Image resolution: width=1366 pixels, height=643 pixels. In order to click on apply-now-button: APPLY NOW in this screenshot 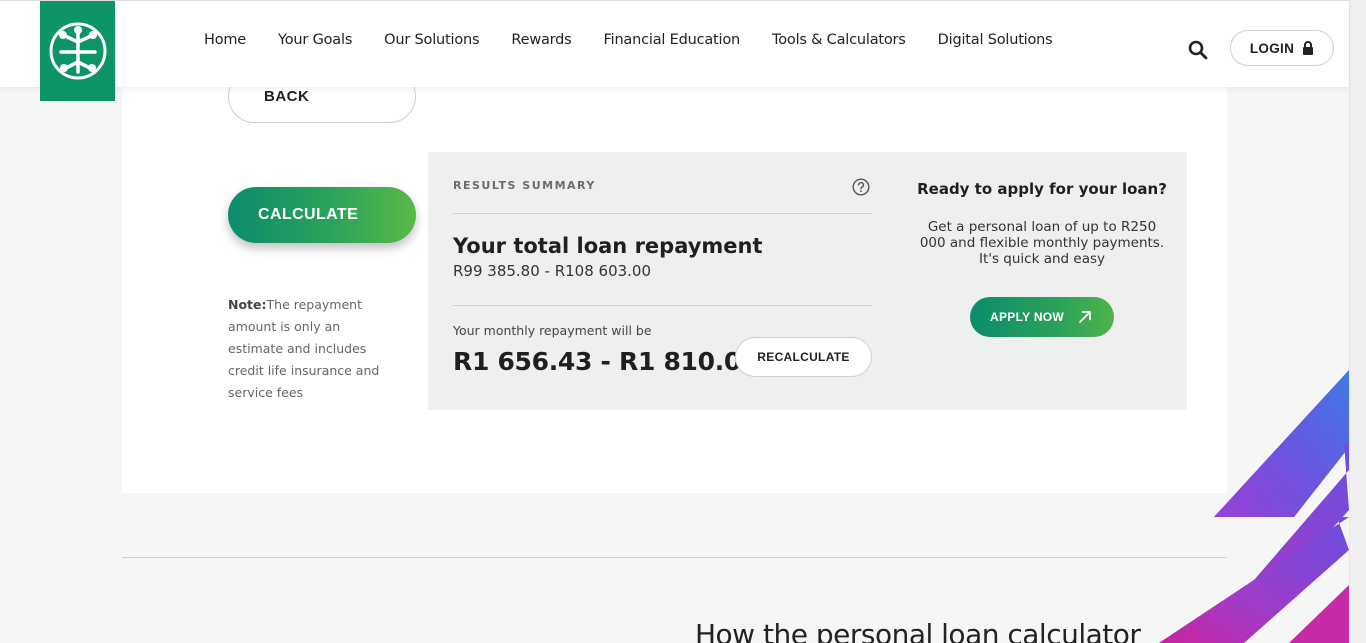, I will do `click(1042, 317)`.